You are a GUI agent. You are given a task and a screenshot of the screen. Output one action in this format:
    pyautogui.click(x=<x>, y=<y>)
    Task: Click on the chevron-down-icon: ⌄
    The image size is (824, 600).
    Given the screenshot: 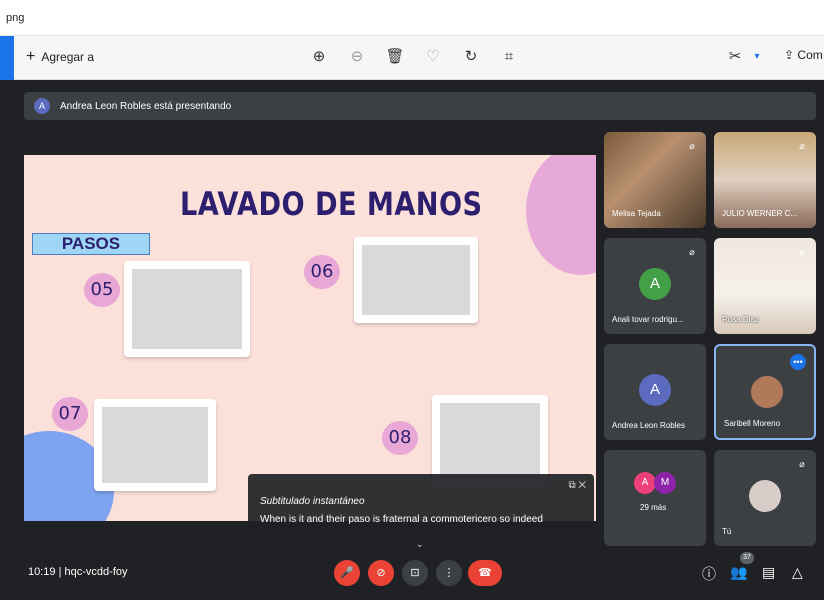 What is the action you would take?
    pyautogui.click(x=420, y=544)
    